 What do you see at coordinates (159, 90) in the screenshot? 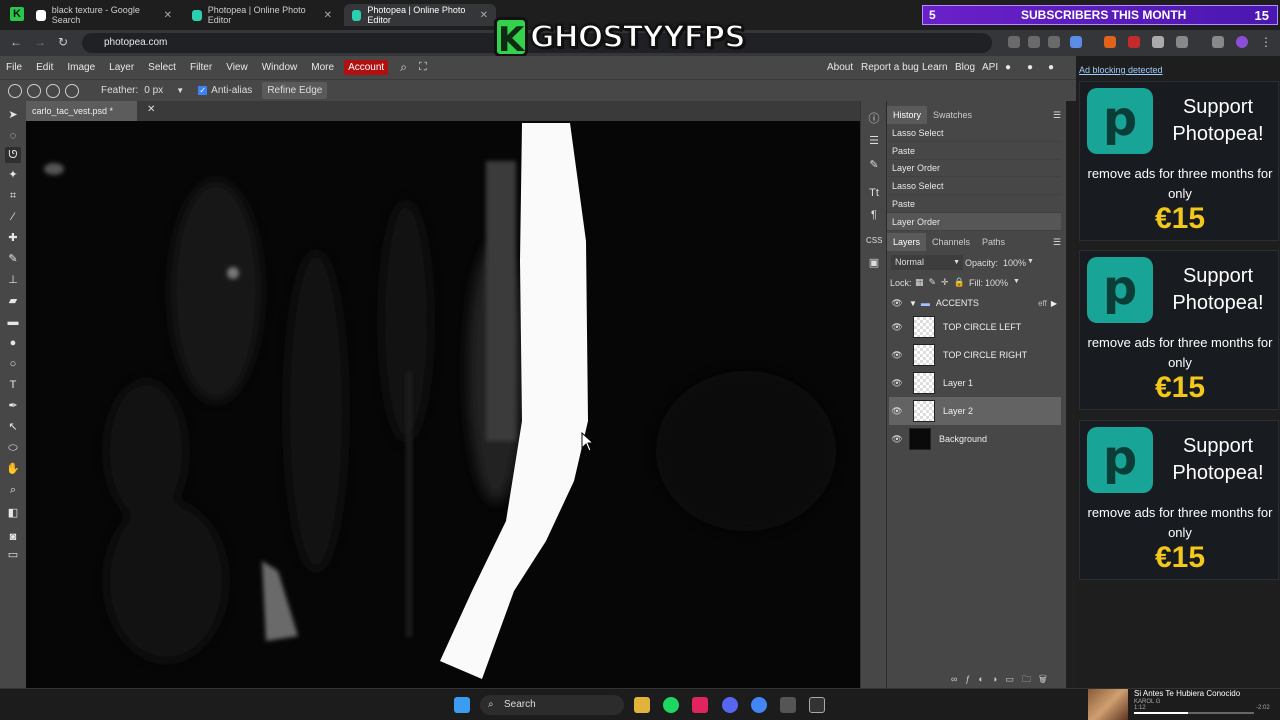
I see `feather-input: 0 px` at bounding box center [159, 90].